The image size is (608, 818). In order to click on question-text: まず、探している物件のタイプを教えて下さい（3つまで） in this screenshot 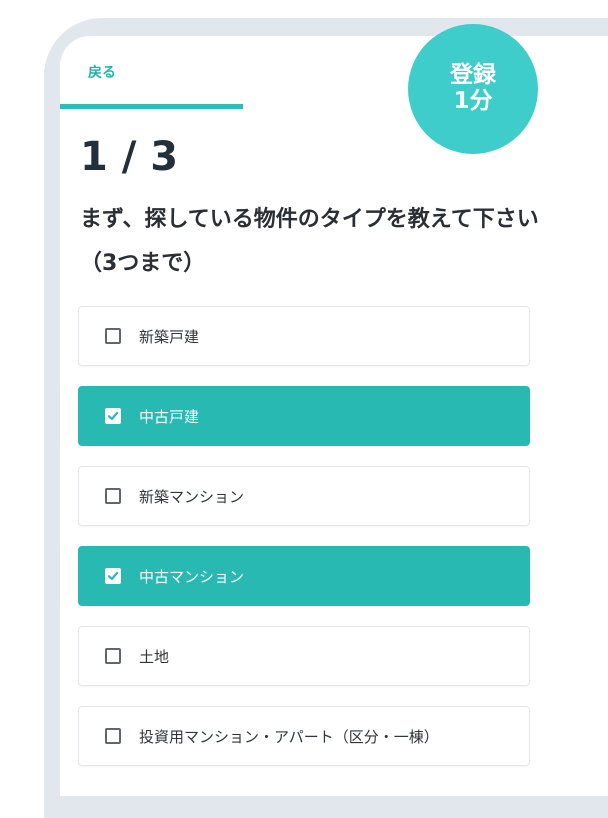, I will do `click(309, 241)`.